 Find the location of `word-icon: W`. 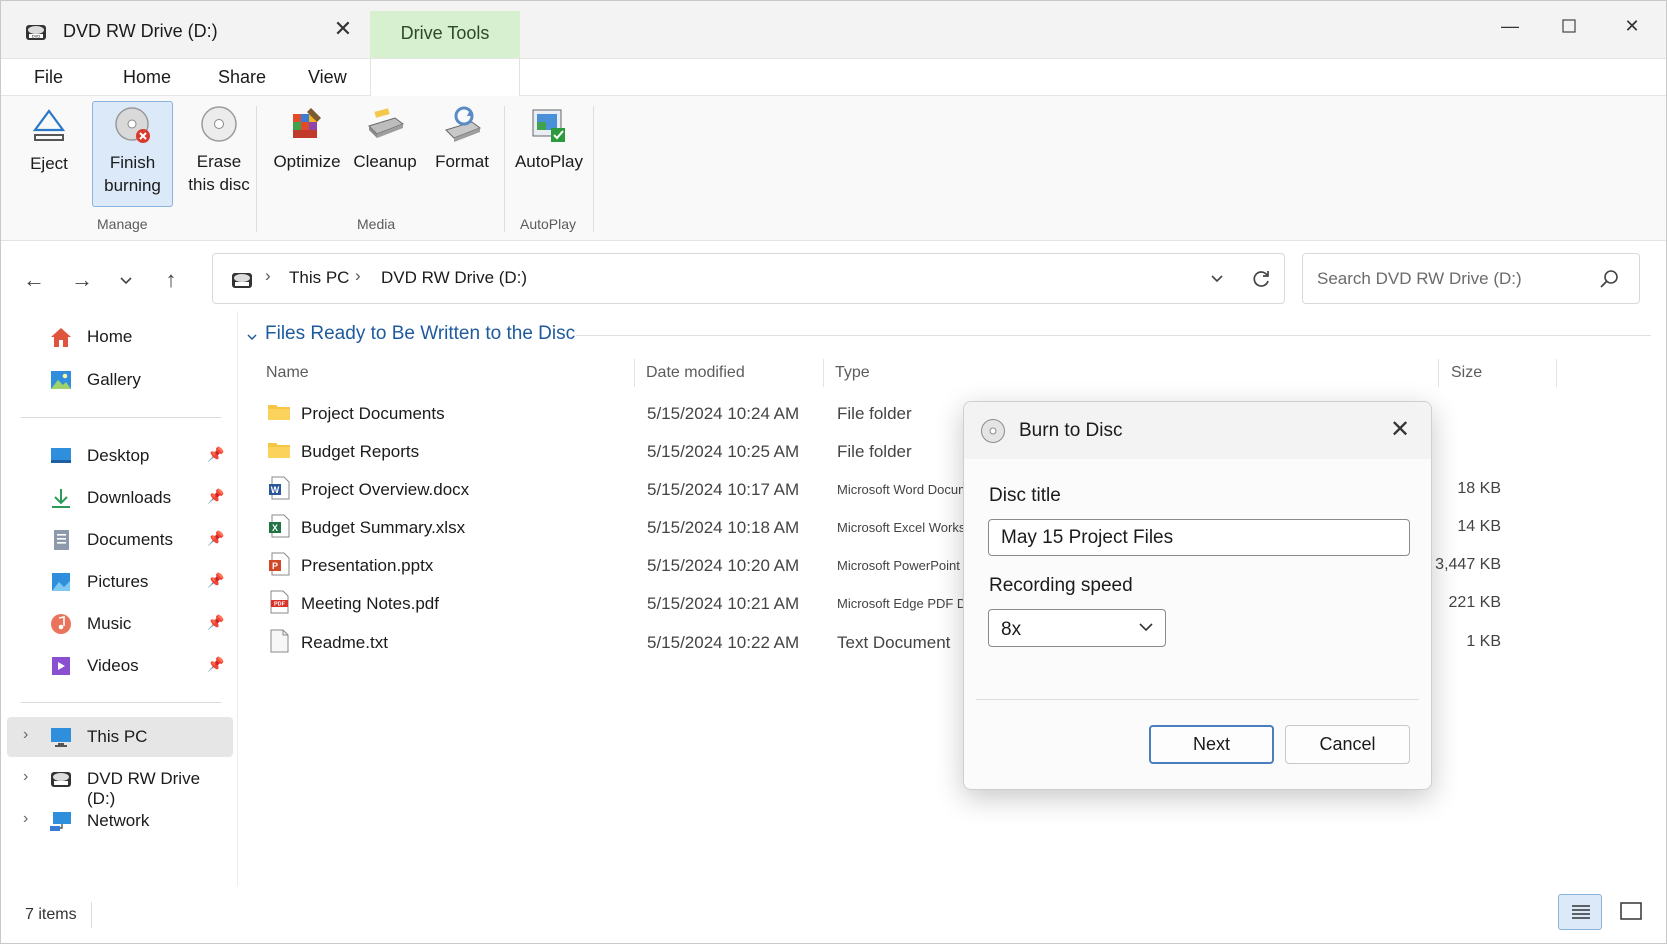

word-icon: W is located at coordinates (279, 488).